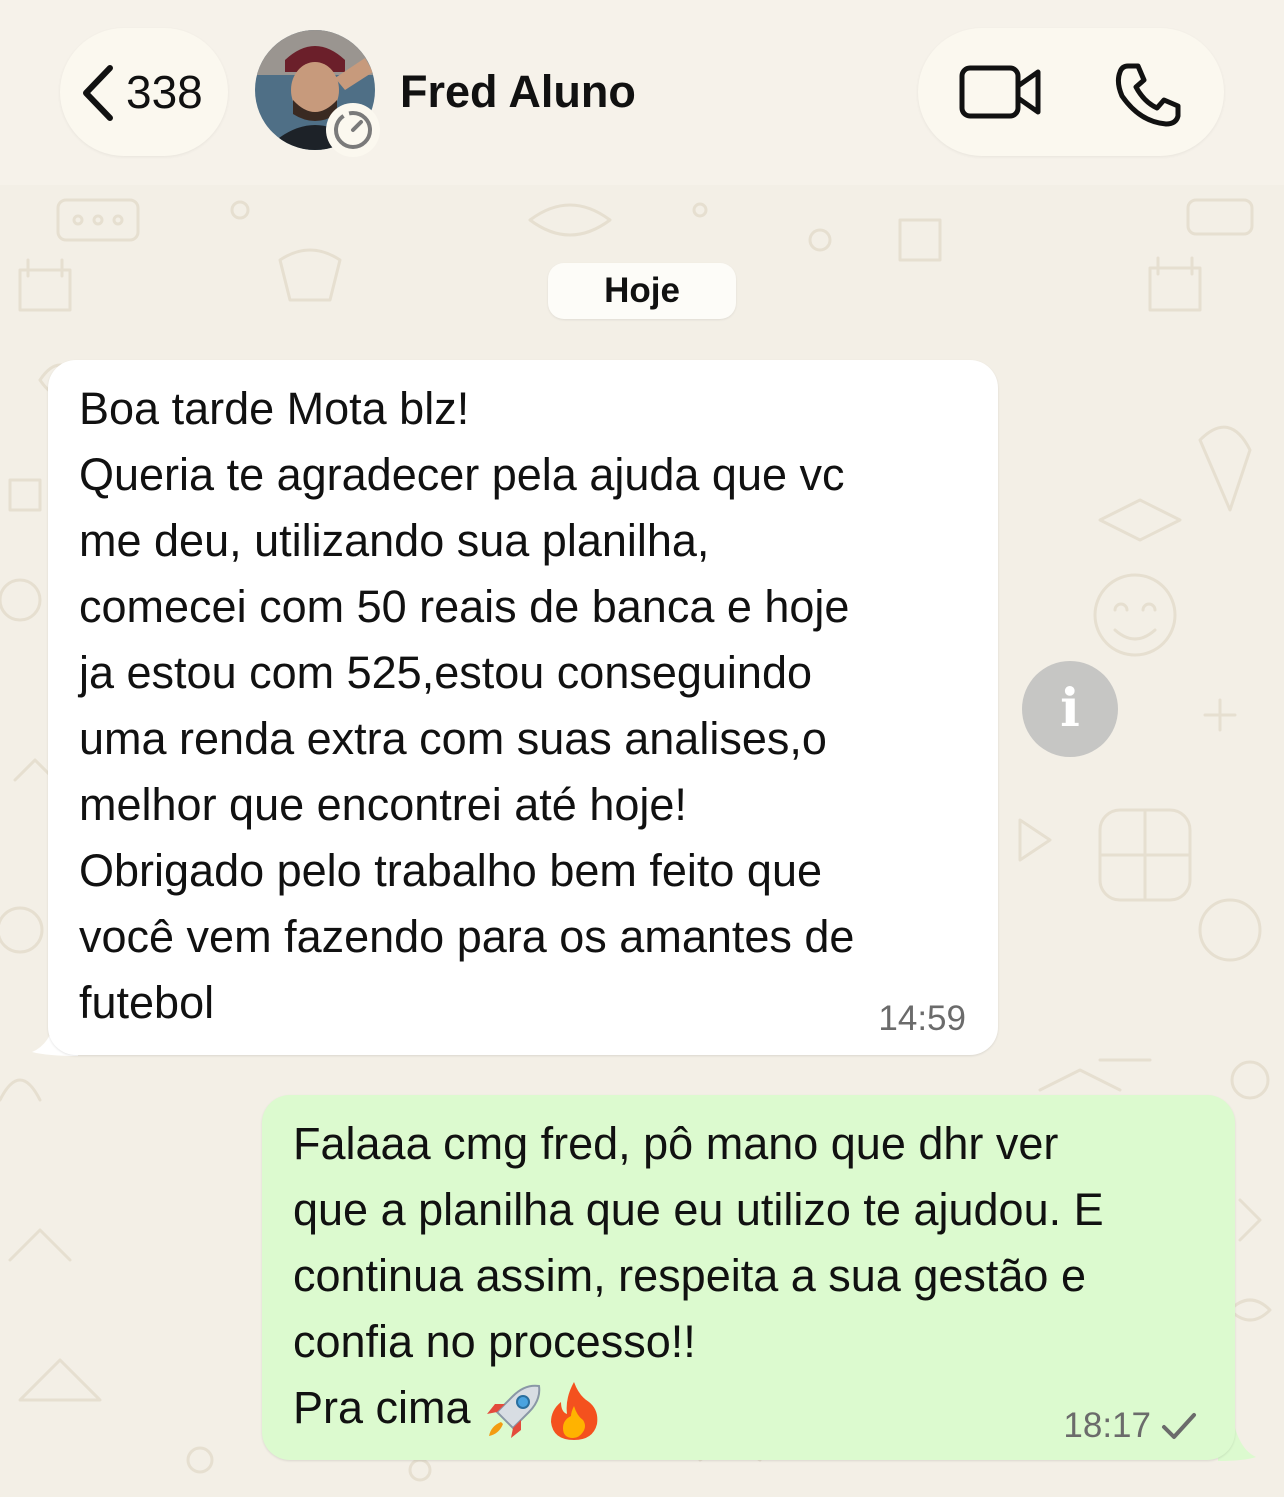 This screenshot has height=1497, width=1284. What do you see at coordinates (922, 1018) in the screenshot?
I see `message-time: 14:59` at bounding box center [922, 1018].